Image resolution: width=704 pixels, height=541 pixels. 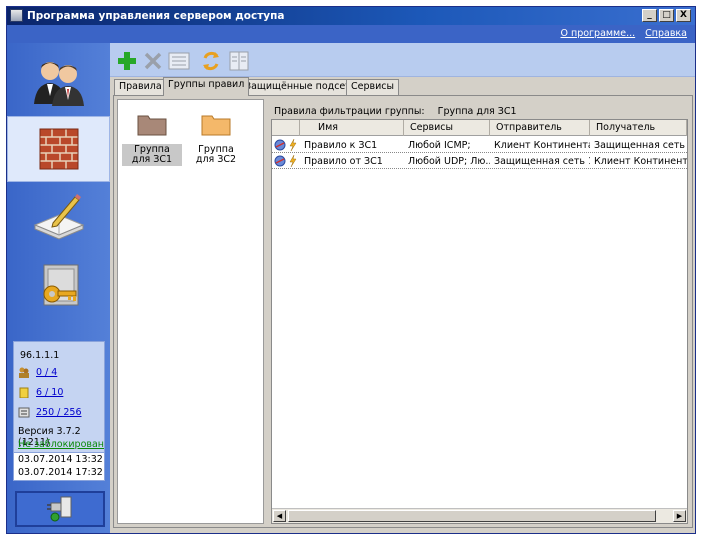 What do you see at coordinates (352, 128) in the screenshot?
I see `column-header-name: Имя` at bounding box center [352, 128].